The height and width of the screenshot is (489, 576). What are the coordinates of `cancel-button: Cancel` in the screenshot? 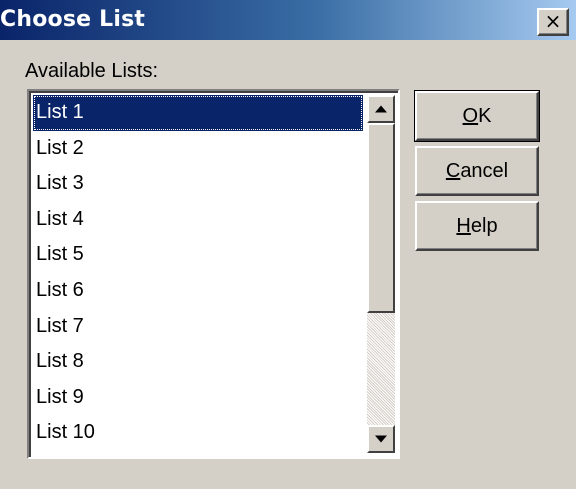 It's located at (477, 171).